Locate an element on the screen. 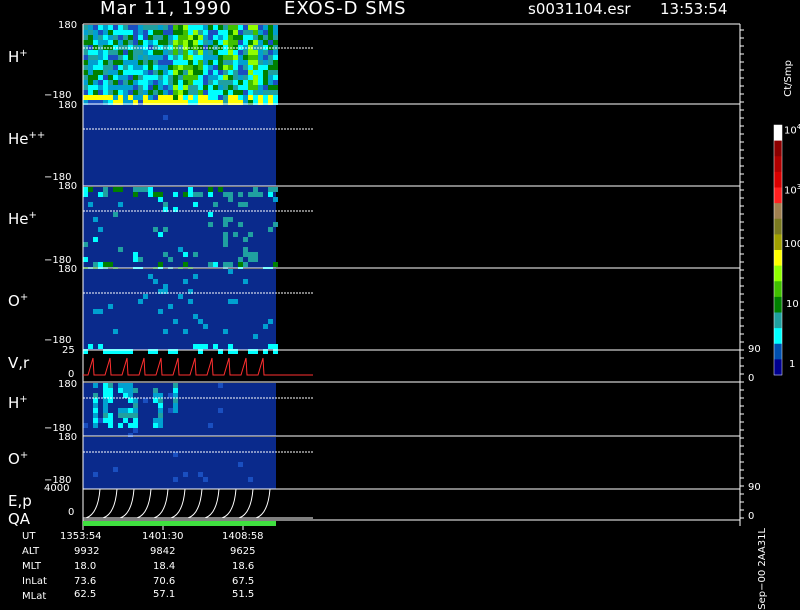  eph-mlt-3: 18.6 is located at coordinates (243, 566).